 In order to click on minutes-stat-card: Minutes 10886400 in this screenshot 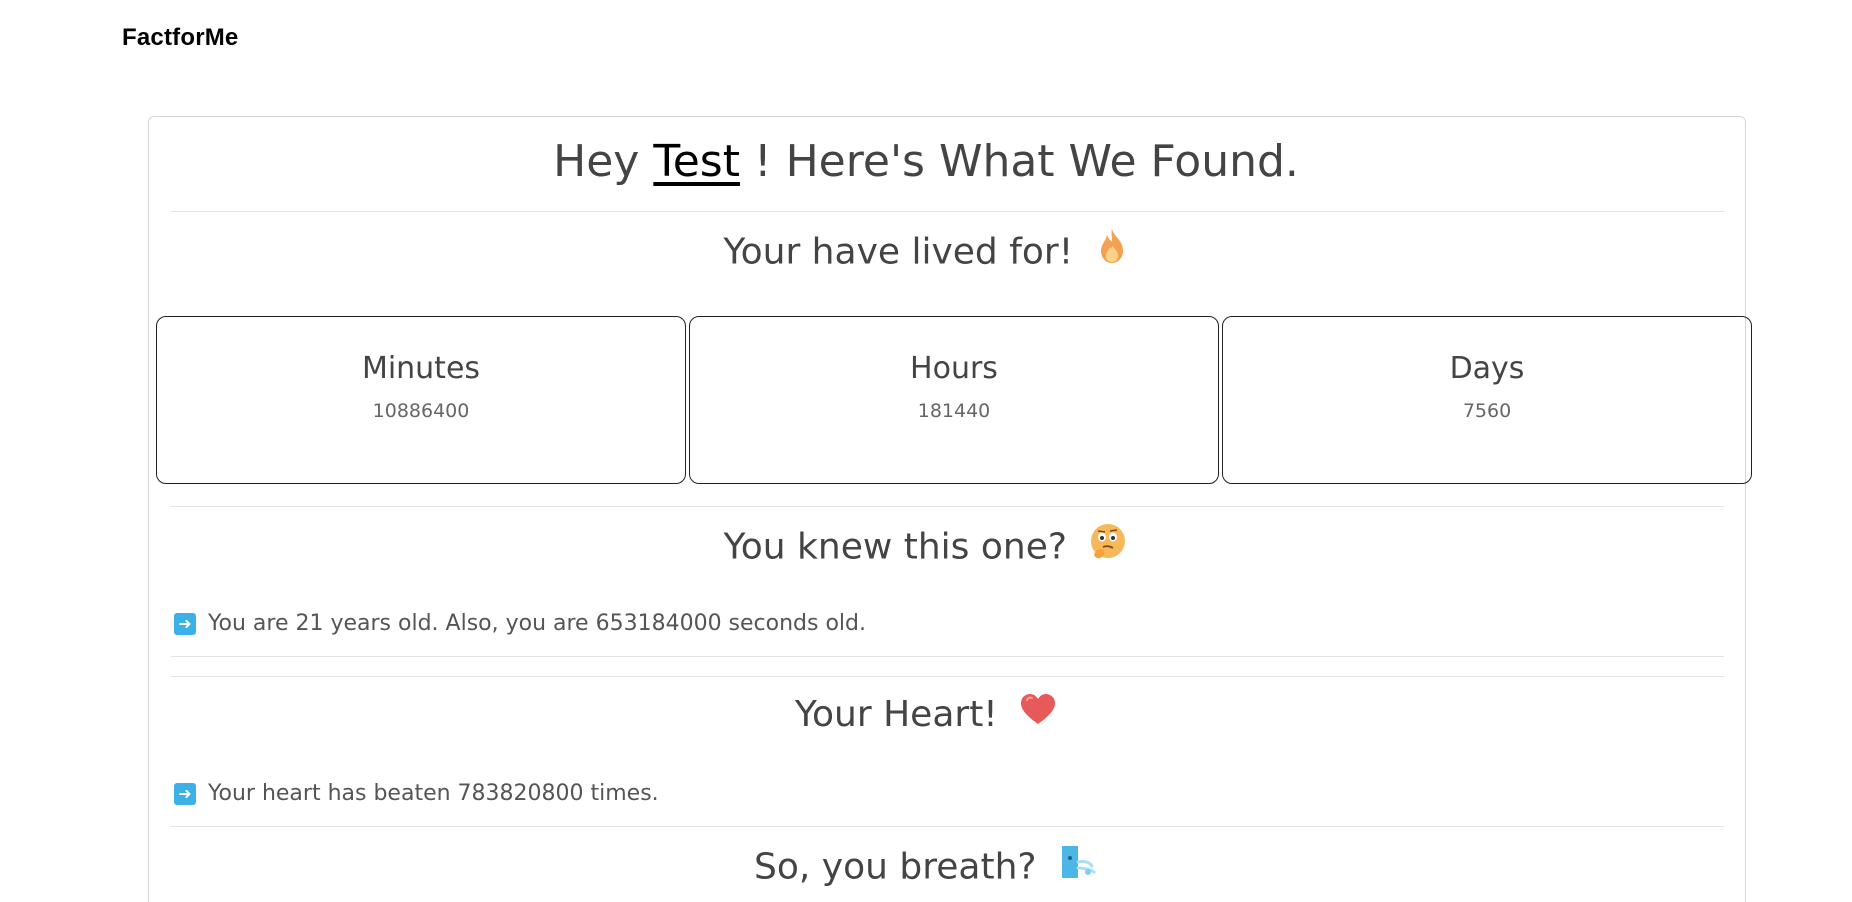, I will do `click(421, 400)`.